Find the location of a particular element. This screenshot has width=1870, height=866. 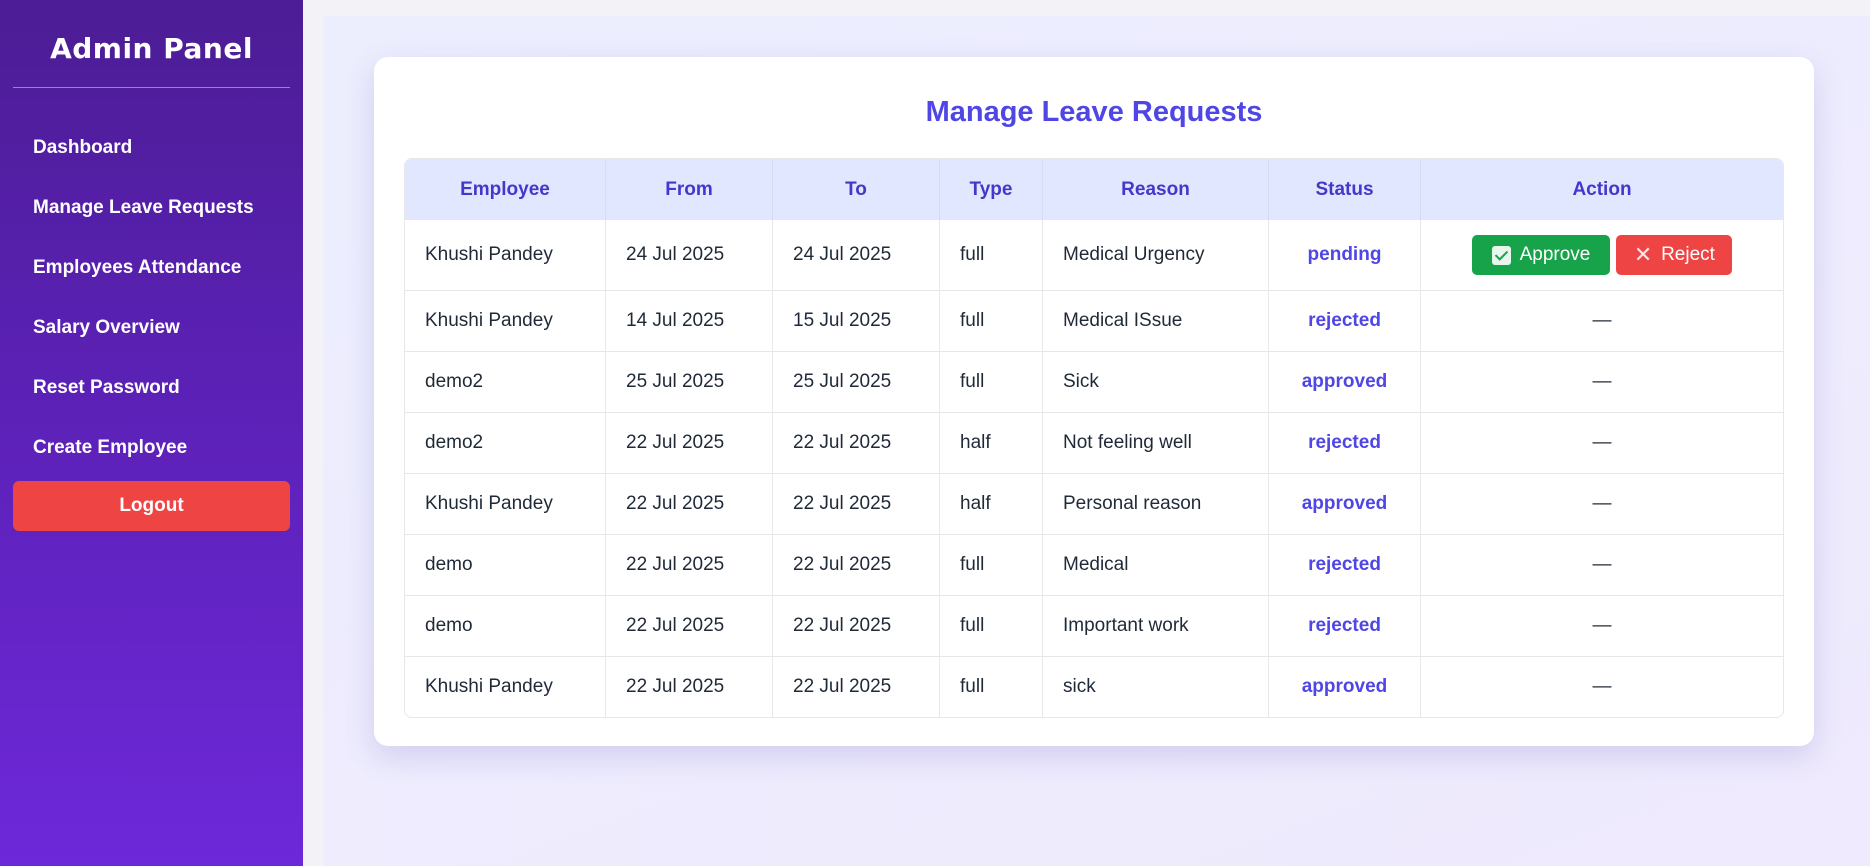

cell-action: Approve ✕ Reject is located at coordinates (1602, 255).